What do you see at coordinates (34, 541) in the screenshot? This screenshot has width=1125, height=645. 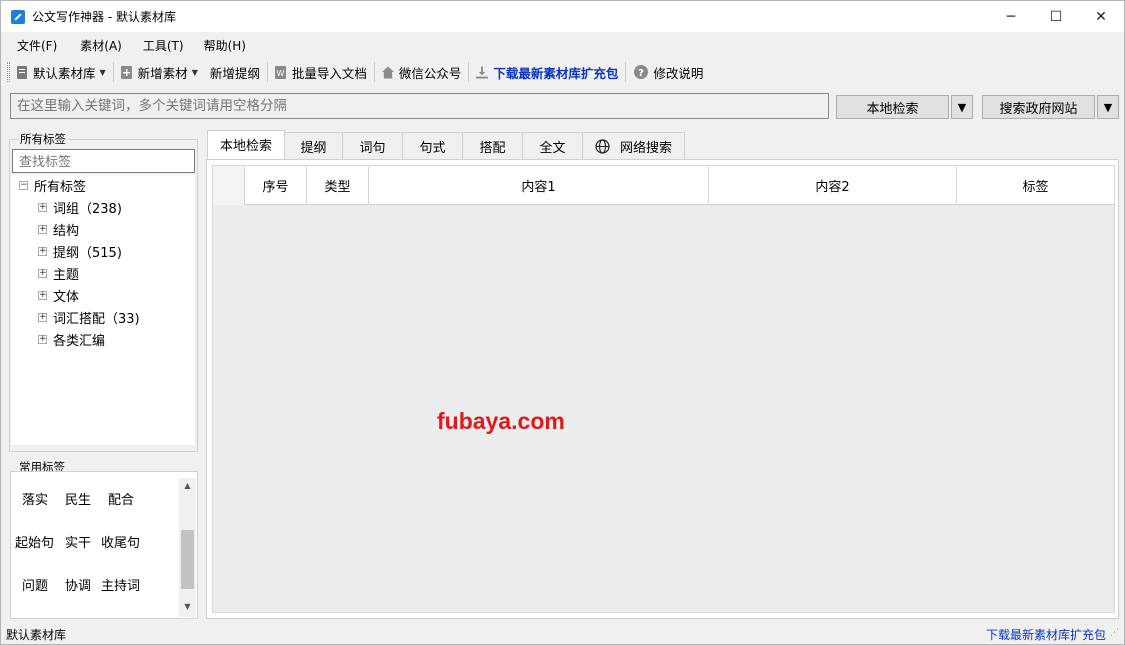 I see `common-tag: 起始句` at bounding box center [34, 541].